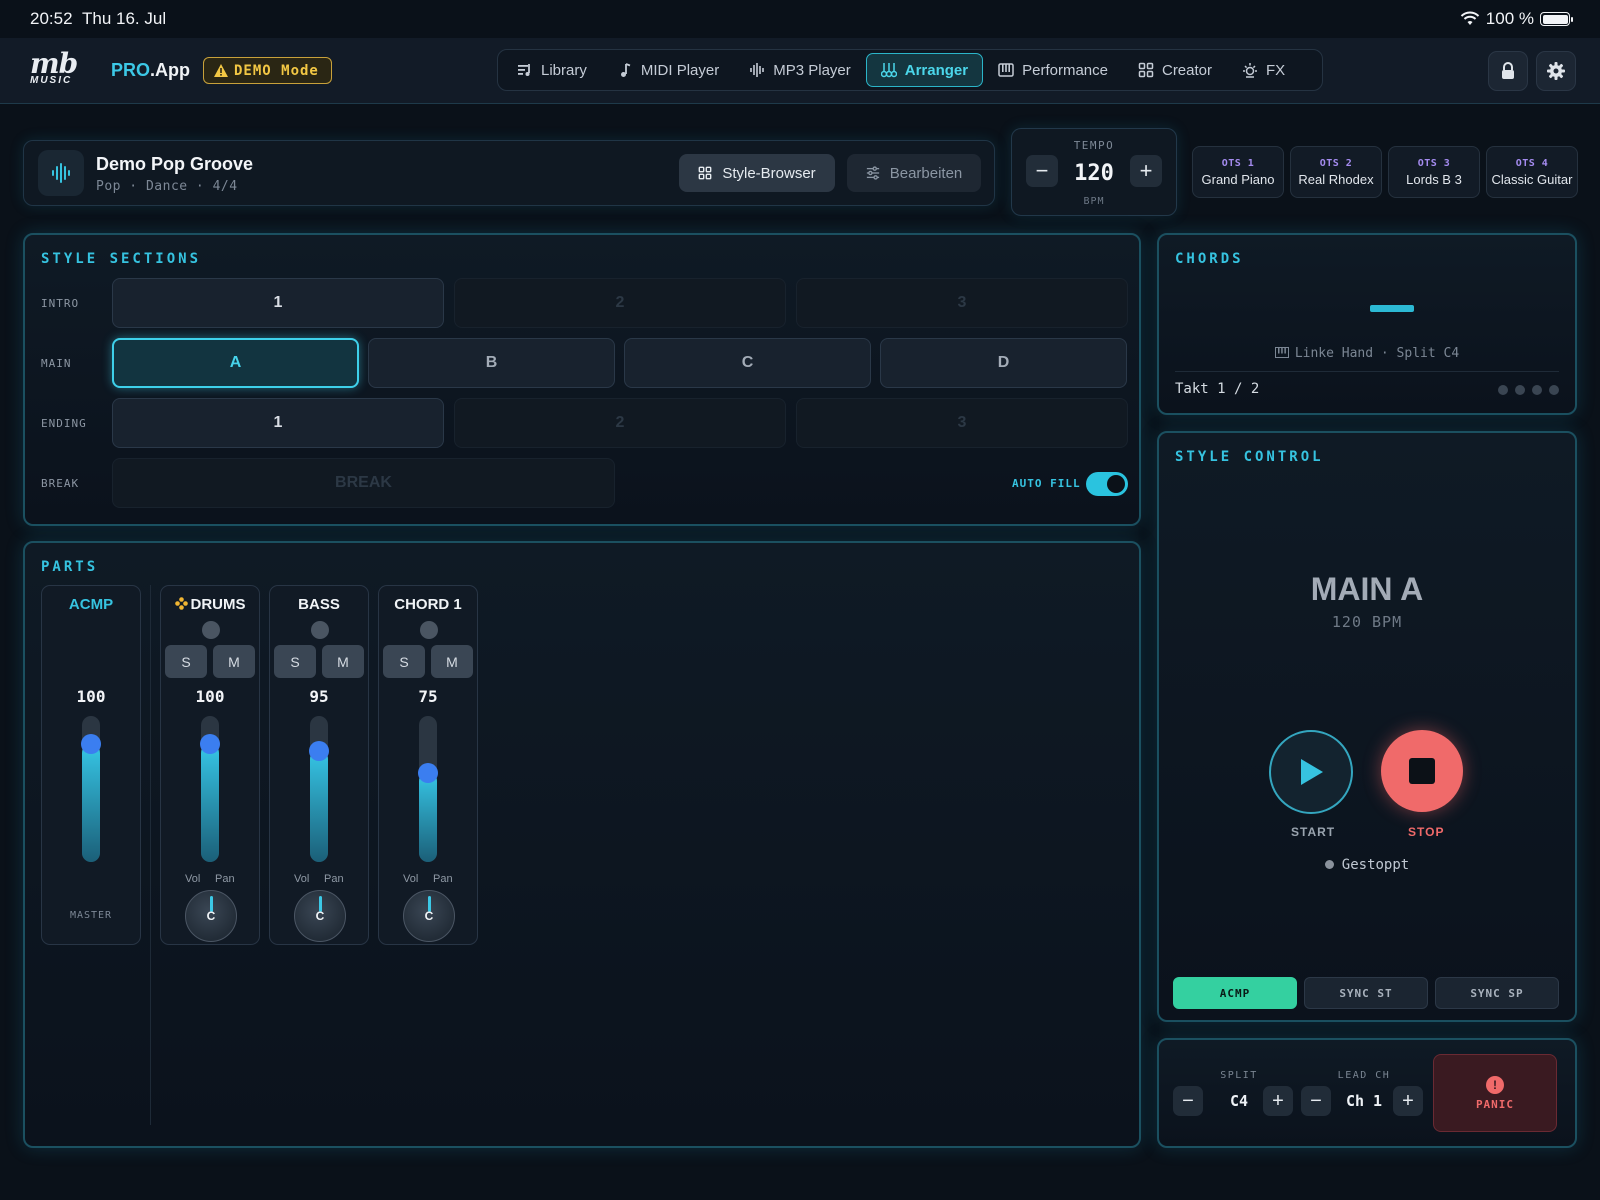  I want to click on lead-increase-button: +, so click(1408, 1101).